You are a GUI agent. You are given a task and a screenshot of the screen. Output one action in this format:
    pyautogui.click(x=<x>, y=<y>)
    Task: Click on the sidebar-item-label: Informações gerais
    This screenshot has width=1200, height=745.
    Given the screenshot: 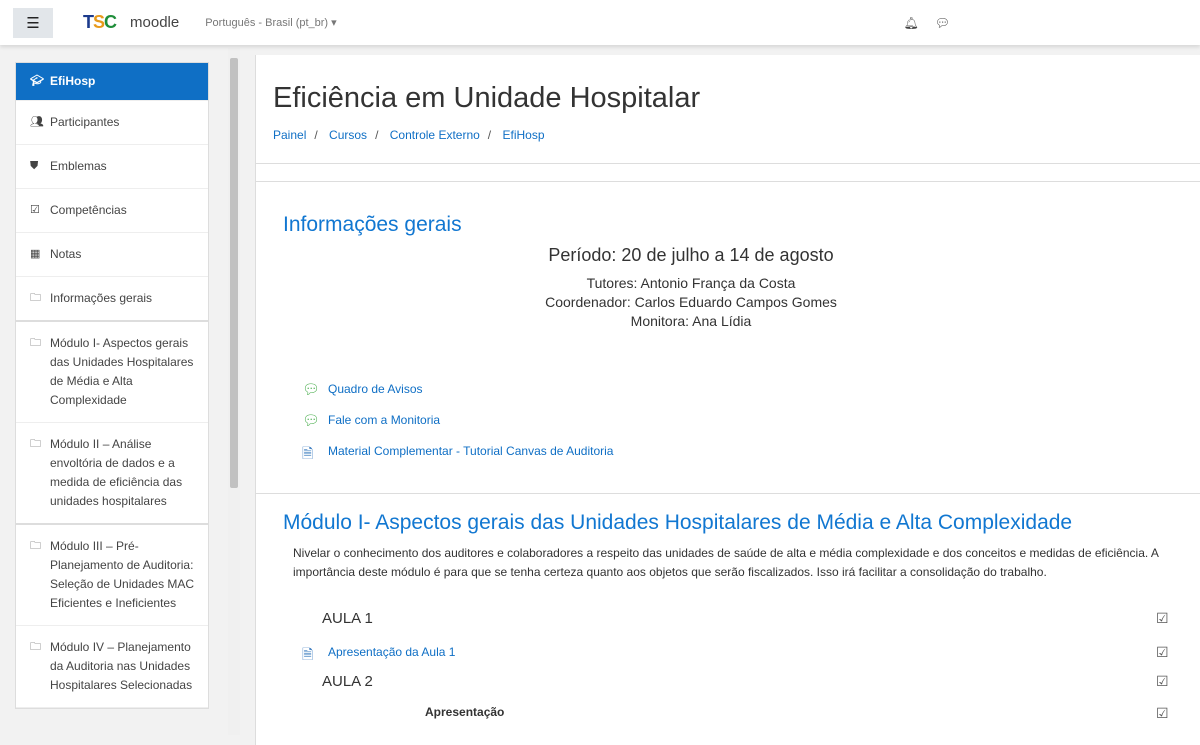 What is the action you would take?
    pyautogui.click(x=101, y=298)
    